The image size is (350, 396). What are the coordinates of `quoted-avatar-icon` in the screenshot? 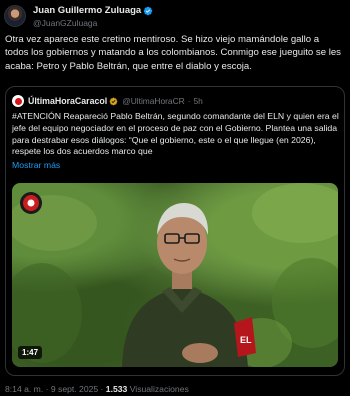 It's located at (18, 101).